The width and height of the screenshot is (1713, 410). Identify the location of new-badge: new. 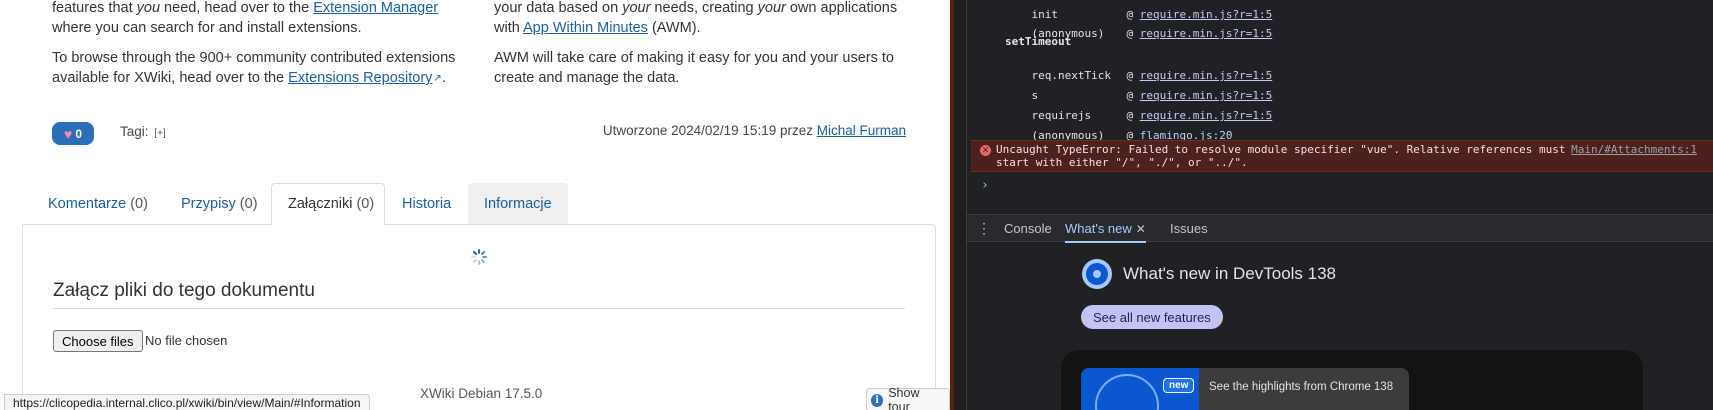
(1179, 385).